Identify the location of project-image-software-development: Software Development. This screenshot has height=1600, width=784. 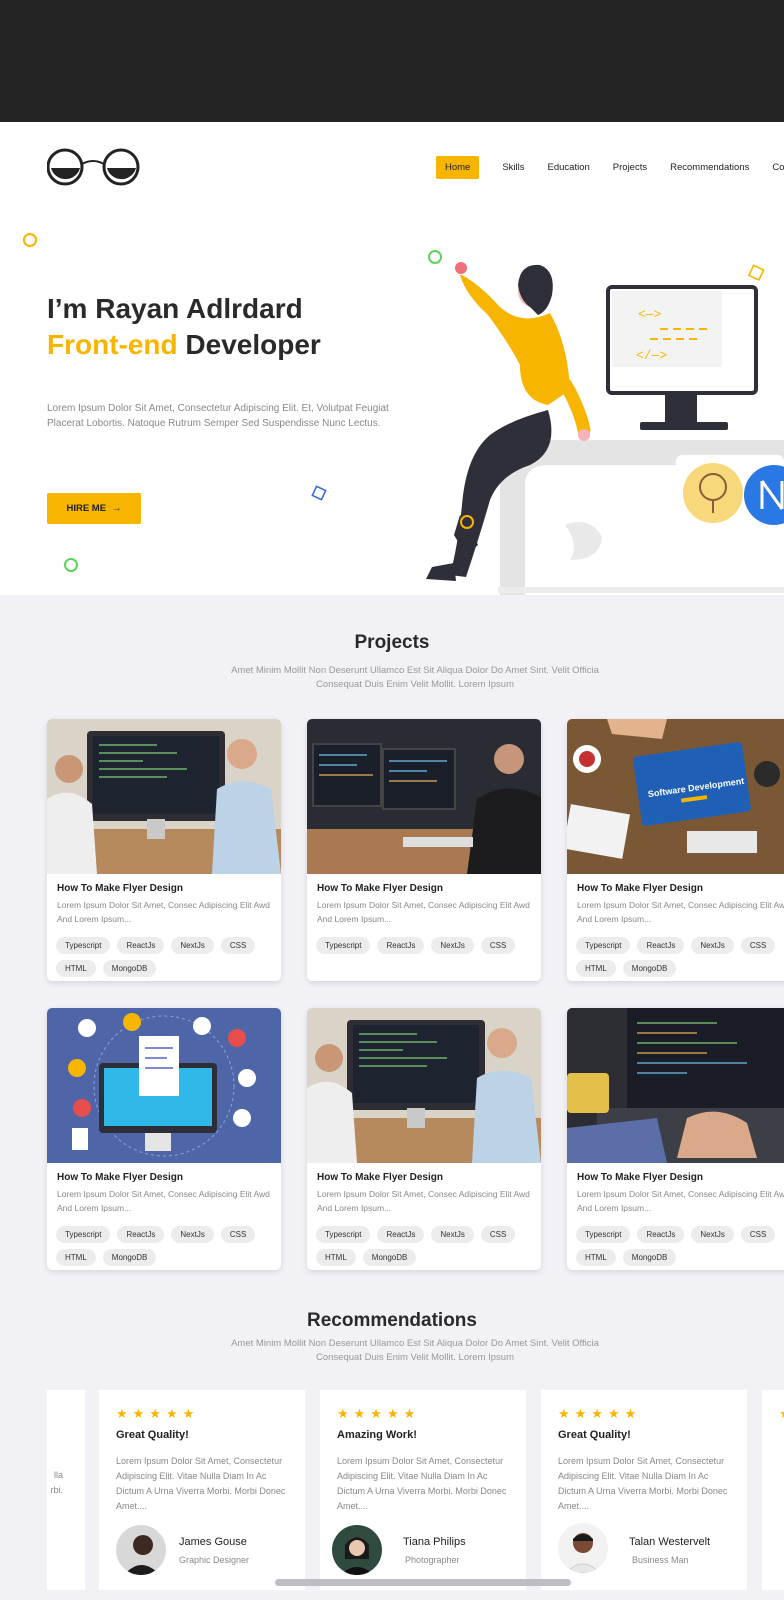
(675, 796).